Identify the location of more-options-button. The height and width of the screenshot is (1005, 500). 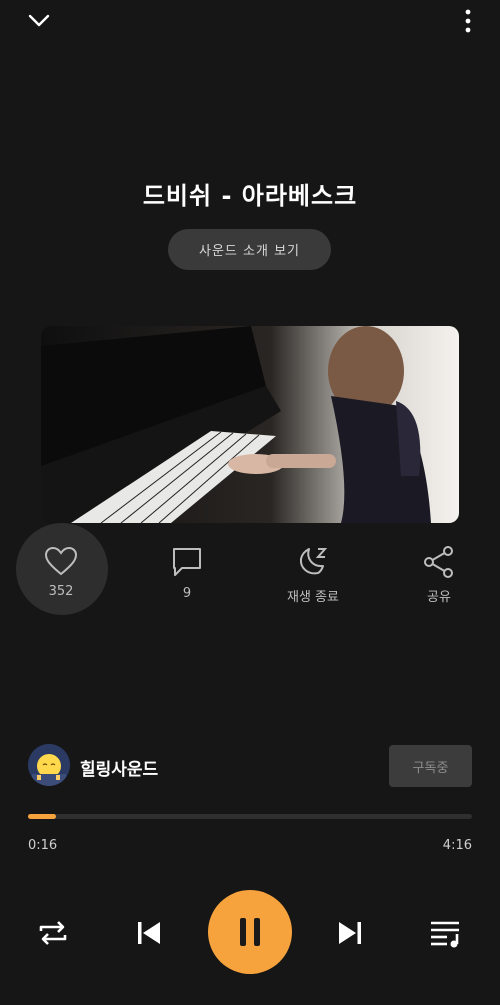
(468, 21).